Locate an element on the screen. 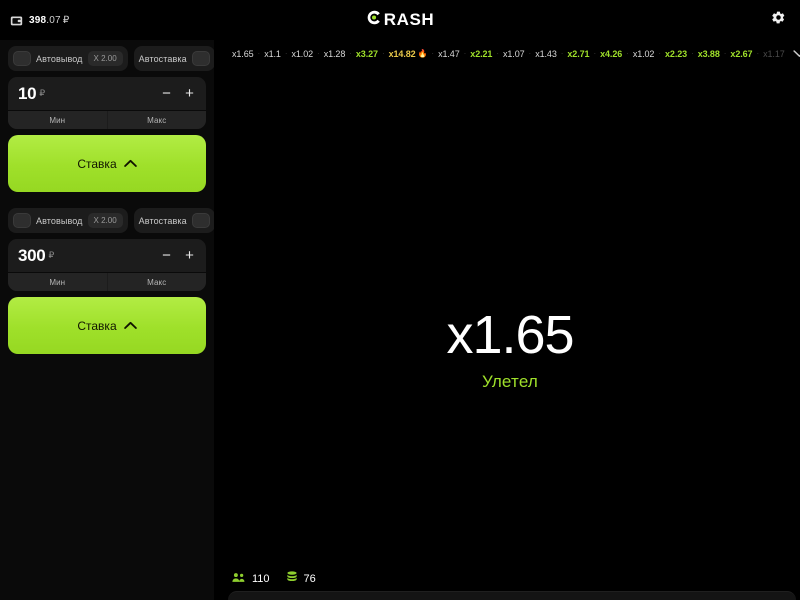 The width and height of the screenshot is (800, 600). history-multiplier-label: x3.88 is located at coordinates (708, 54).